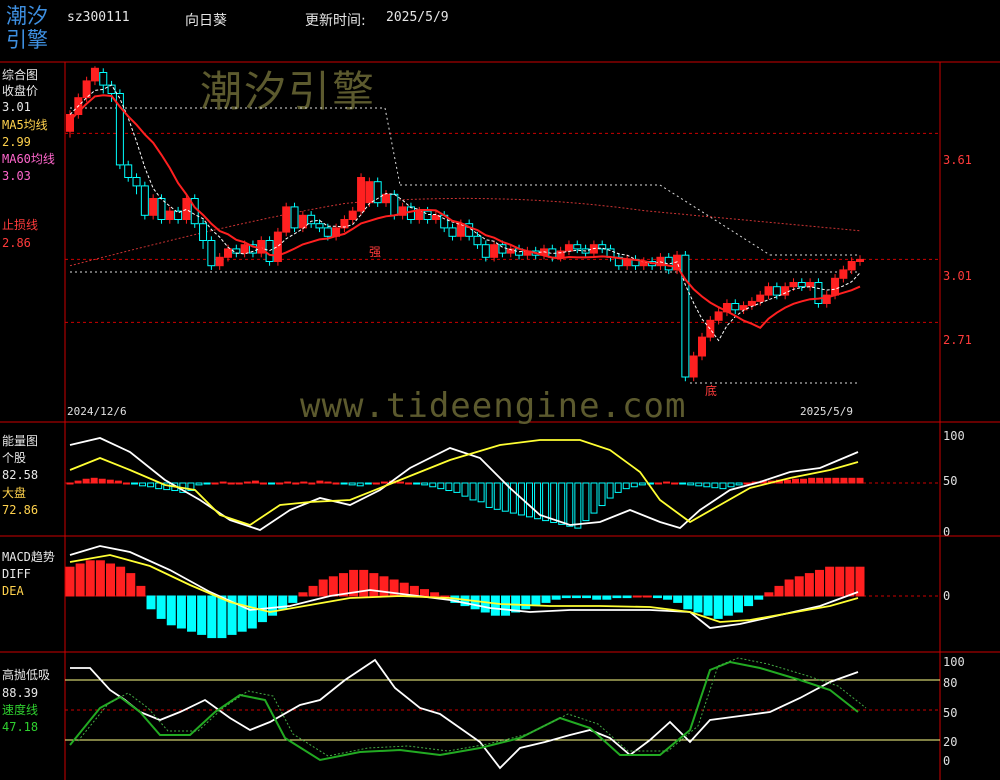  Describe the element at coordinates (464, 711) in the screenshot. I see `speed-line` at that location.